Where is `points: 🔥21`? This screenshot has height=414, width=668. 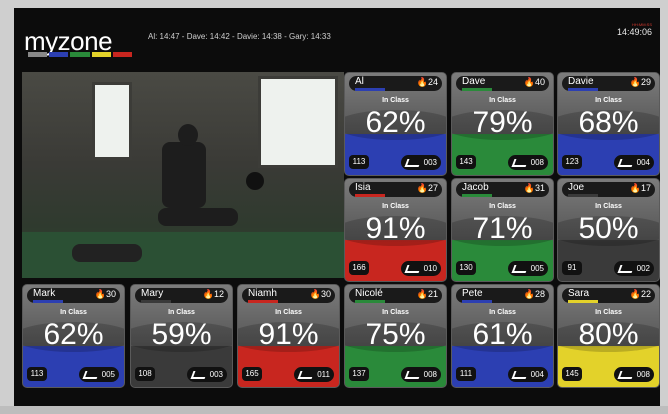
points: 🔥21 is located at coordinates (427, 294).